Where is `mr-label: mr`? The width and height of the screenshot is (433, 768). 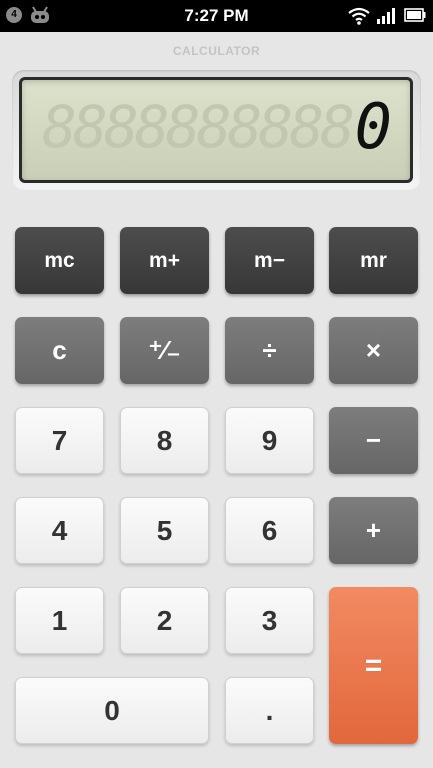
mr-label: mr is located at coordinates (373, 260).